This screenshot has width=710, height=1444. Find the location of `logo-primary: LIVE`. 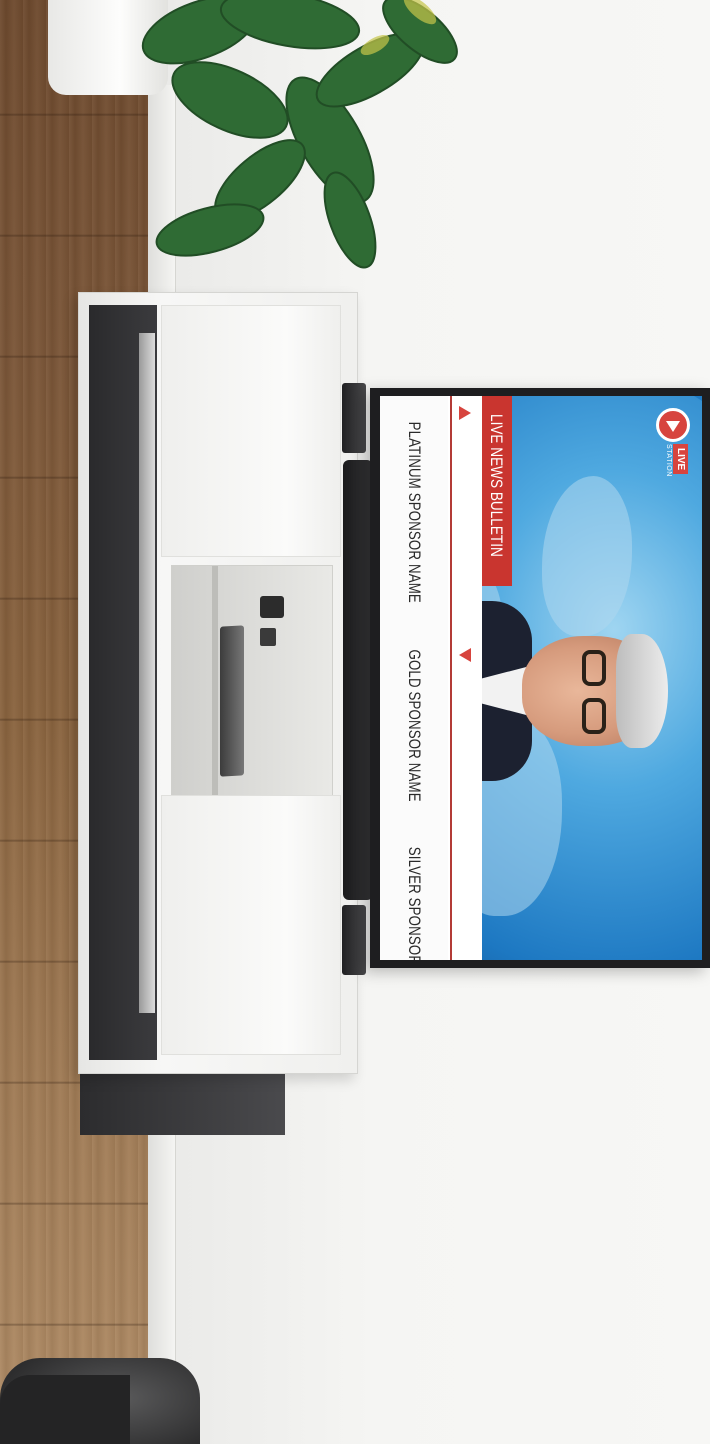

logo-primary: LIVE is located at coordinates (680, 459).